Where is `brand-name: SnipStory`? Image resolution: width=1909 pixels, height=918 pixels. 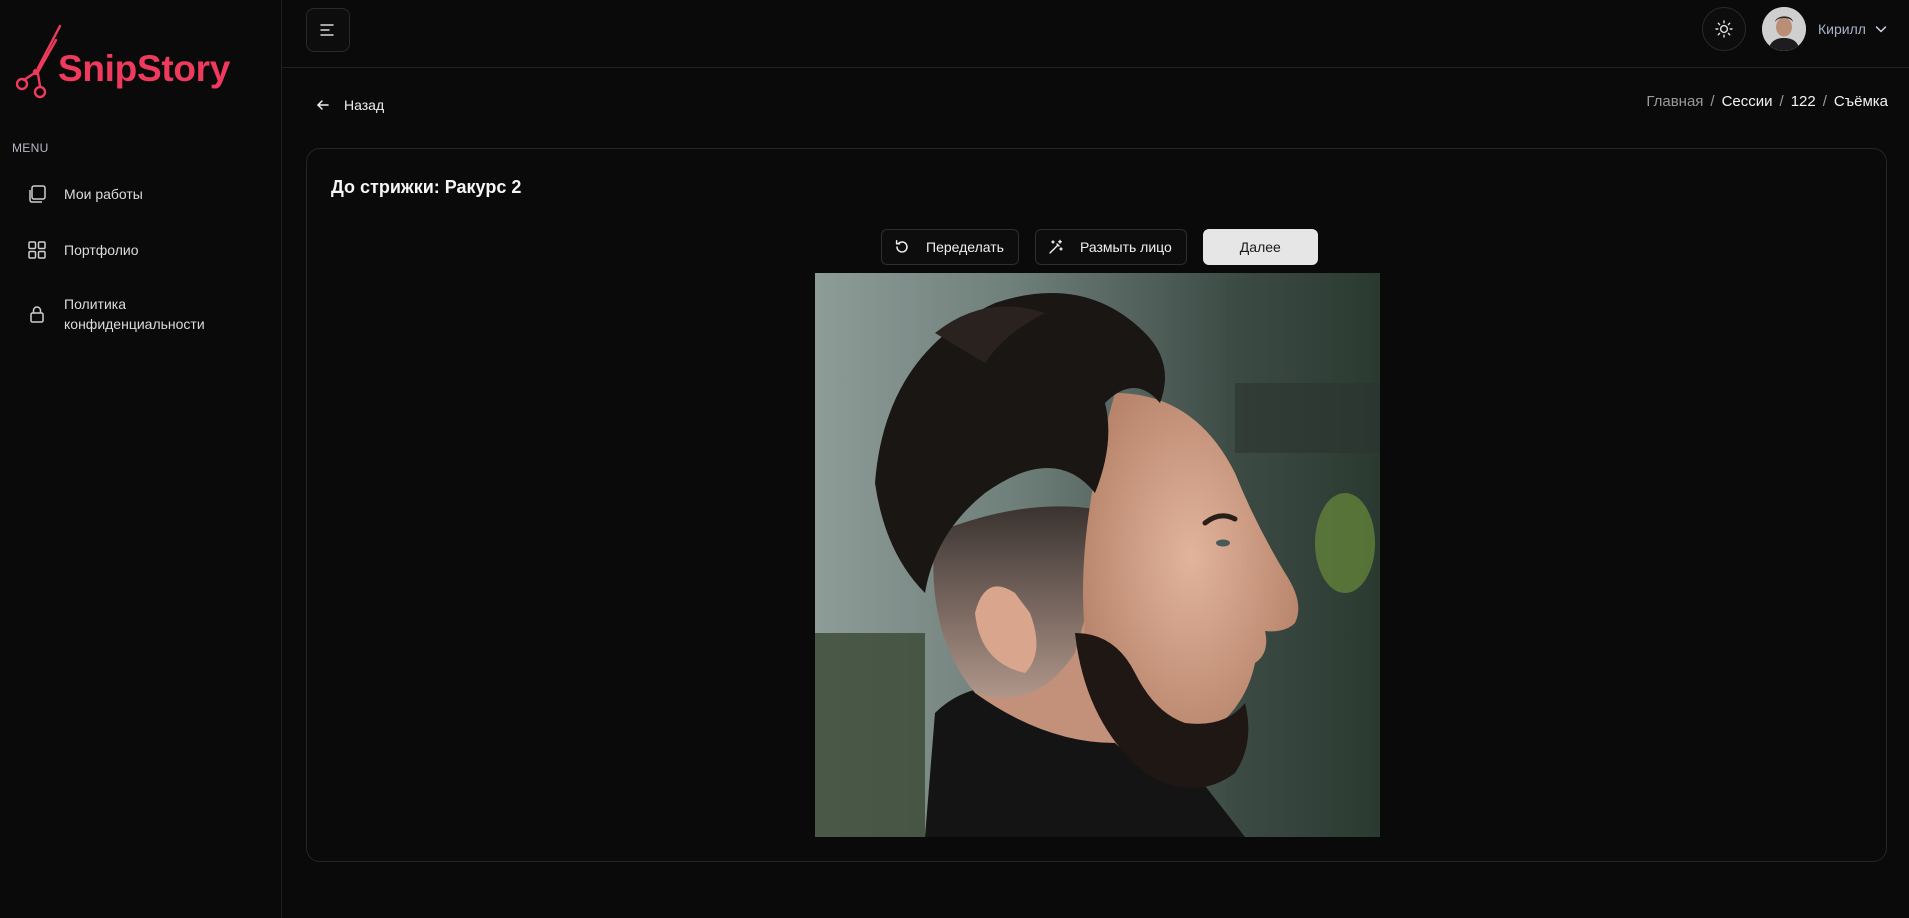 brand-name: SnipStory is located at coordinates (144, 68).